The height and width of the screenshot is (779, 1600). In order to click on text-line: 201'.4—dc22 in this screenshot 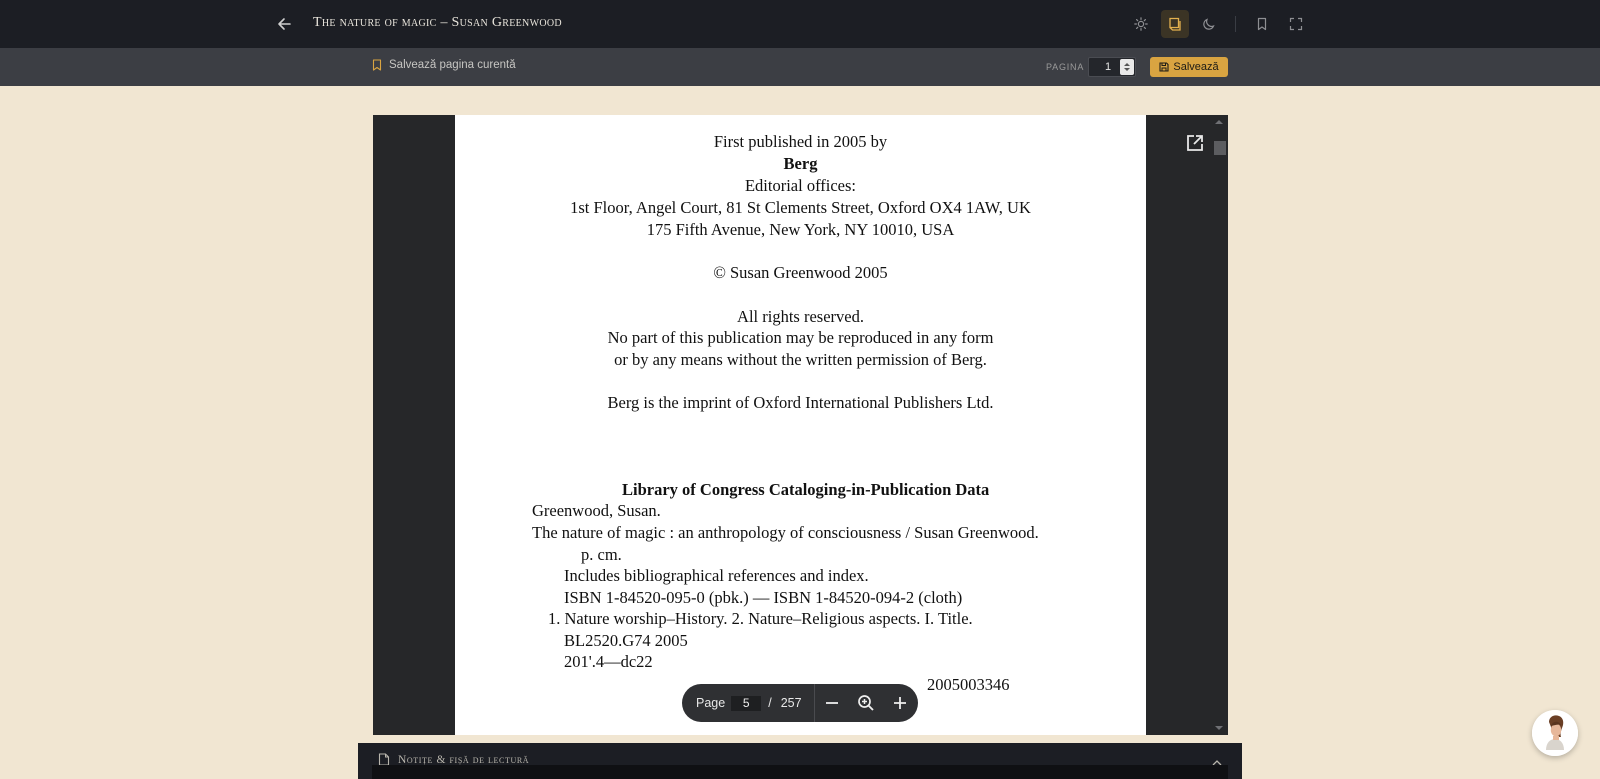, I will do `click(608, 661)`.